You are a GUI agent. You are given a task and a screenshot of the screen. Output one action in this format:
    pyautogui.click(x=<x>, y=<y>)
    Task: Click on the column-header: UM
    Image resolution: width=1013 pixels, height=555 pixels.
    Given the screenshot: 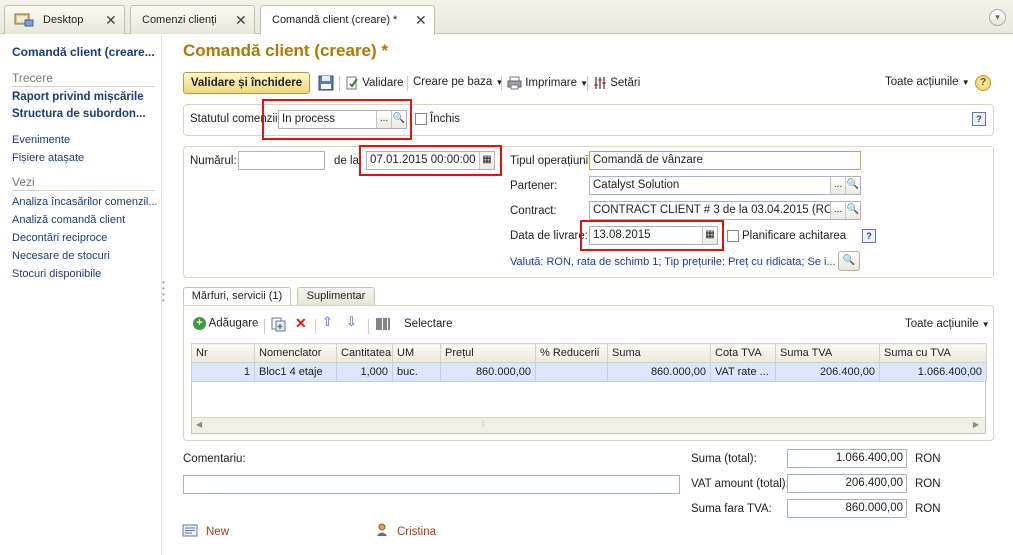 What is the action you would take?
    pyautogui.click(x=416, y=353)
    